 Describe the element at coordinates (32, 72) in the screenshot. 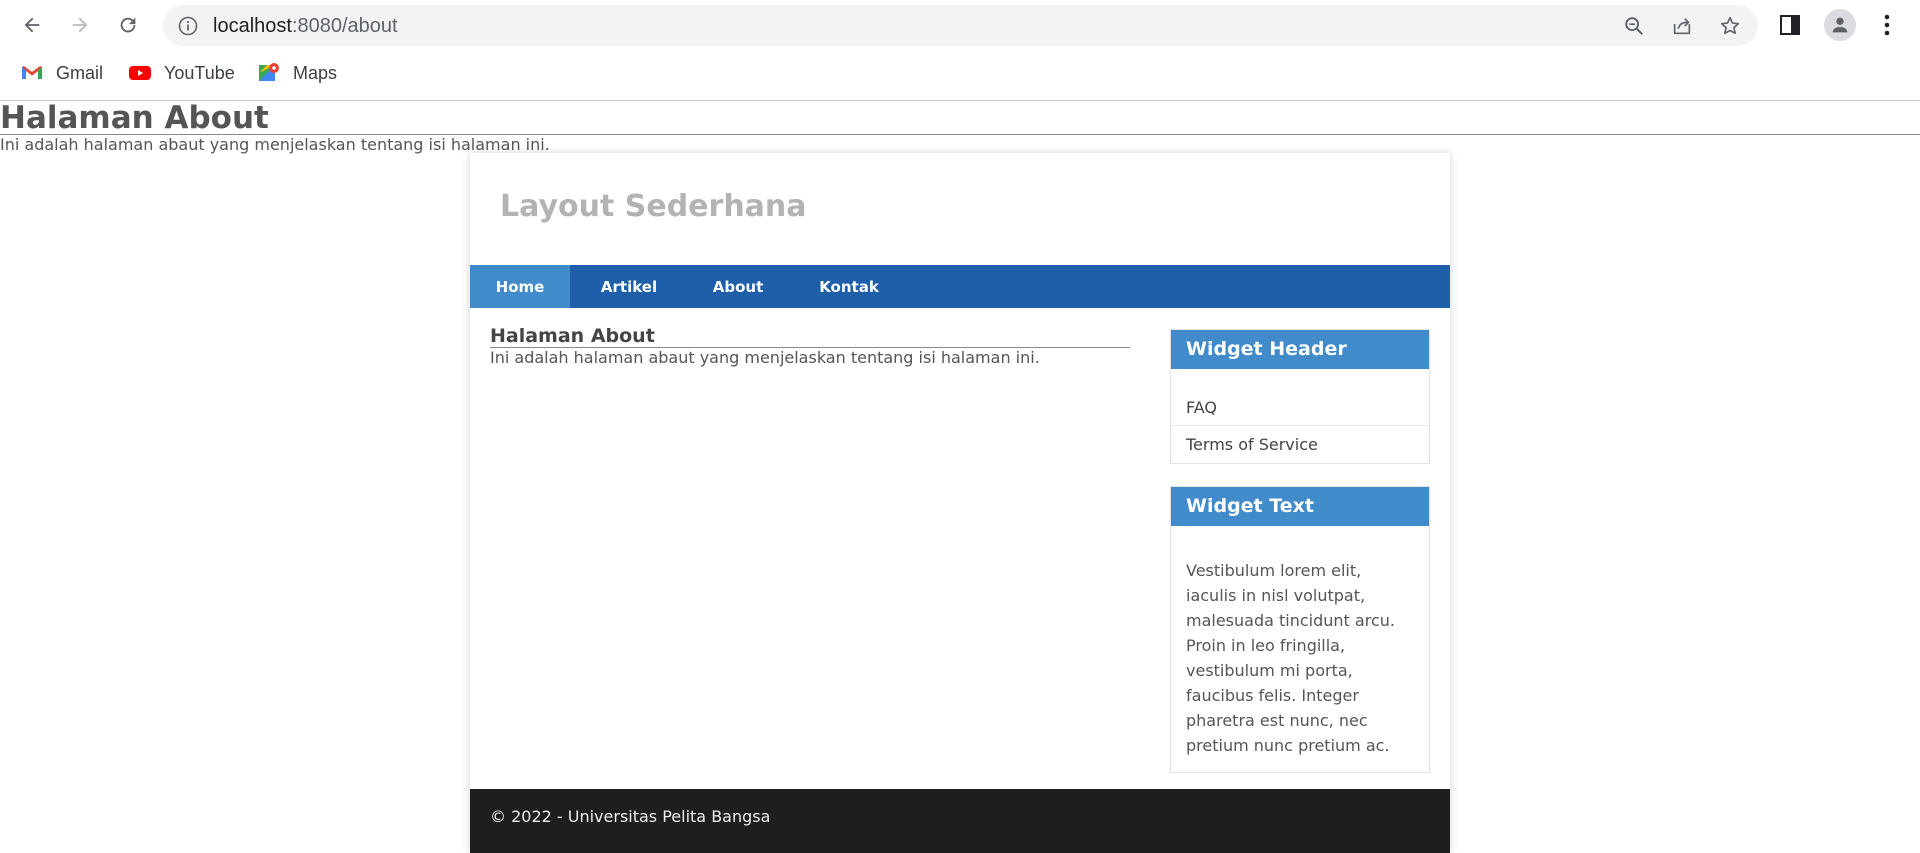

I see `gmail-icon` at that location.